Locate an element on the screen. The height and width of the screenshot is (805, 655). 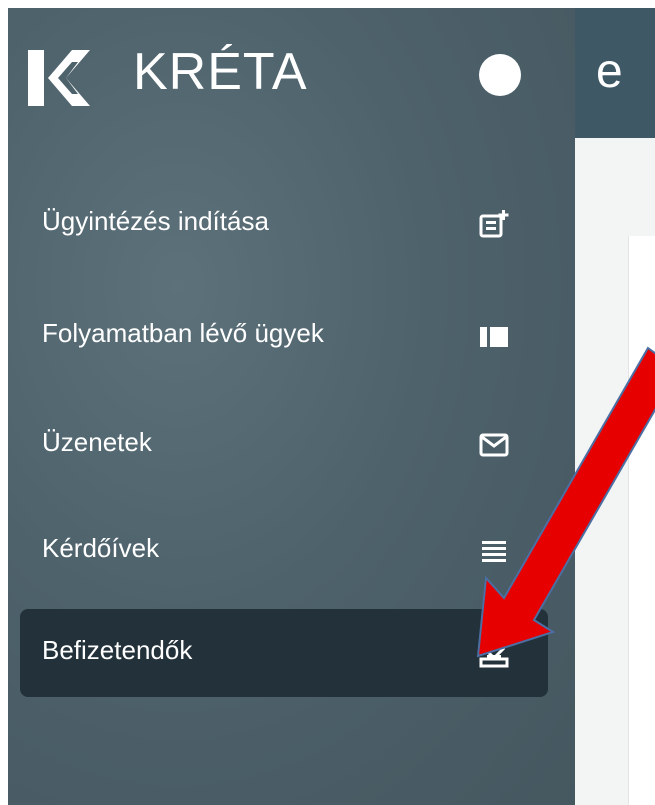
brand-header: KRÉTA is located at coordinates (291, 73).